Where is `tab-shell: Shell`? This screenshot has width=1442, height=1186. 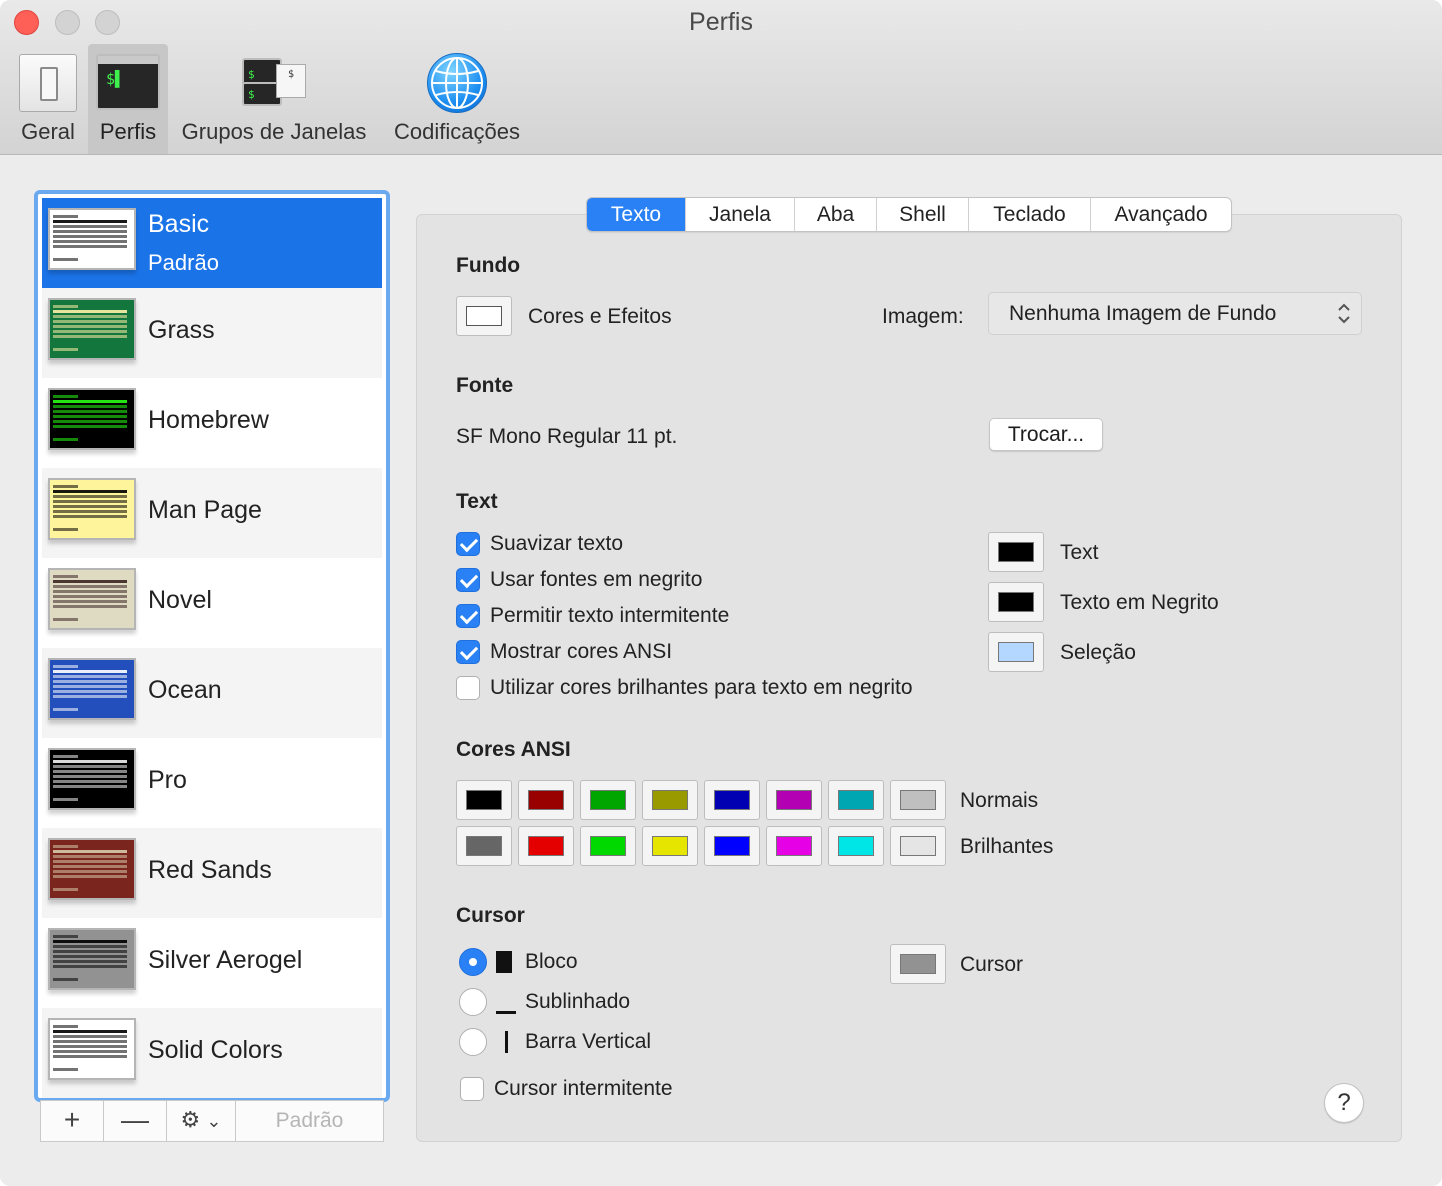 tab-shell: Shell is located at coordinates (923, 214).